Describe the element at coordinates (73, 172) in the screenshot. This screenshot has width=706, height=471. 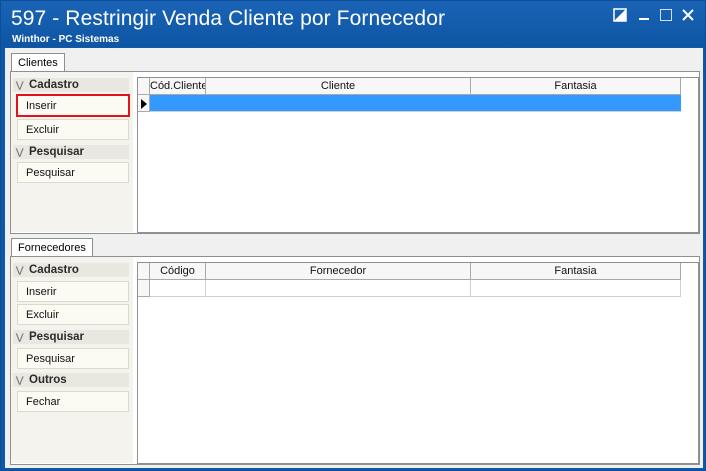
I see `clientes-pesquisar-button: Pesquisar` at that location.